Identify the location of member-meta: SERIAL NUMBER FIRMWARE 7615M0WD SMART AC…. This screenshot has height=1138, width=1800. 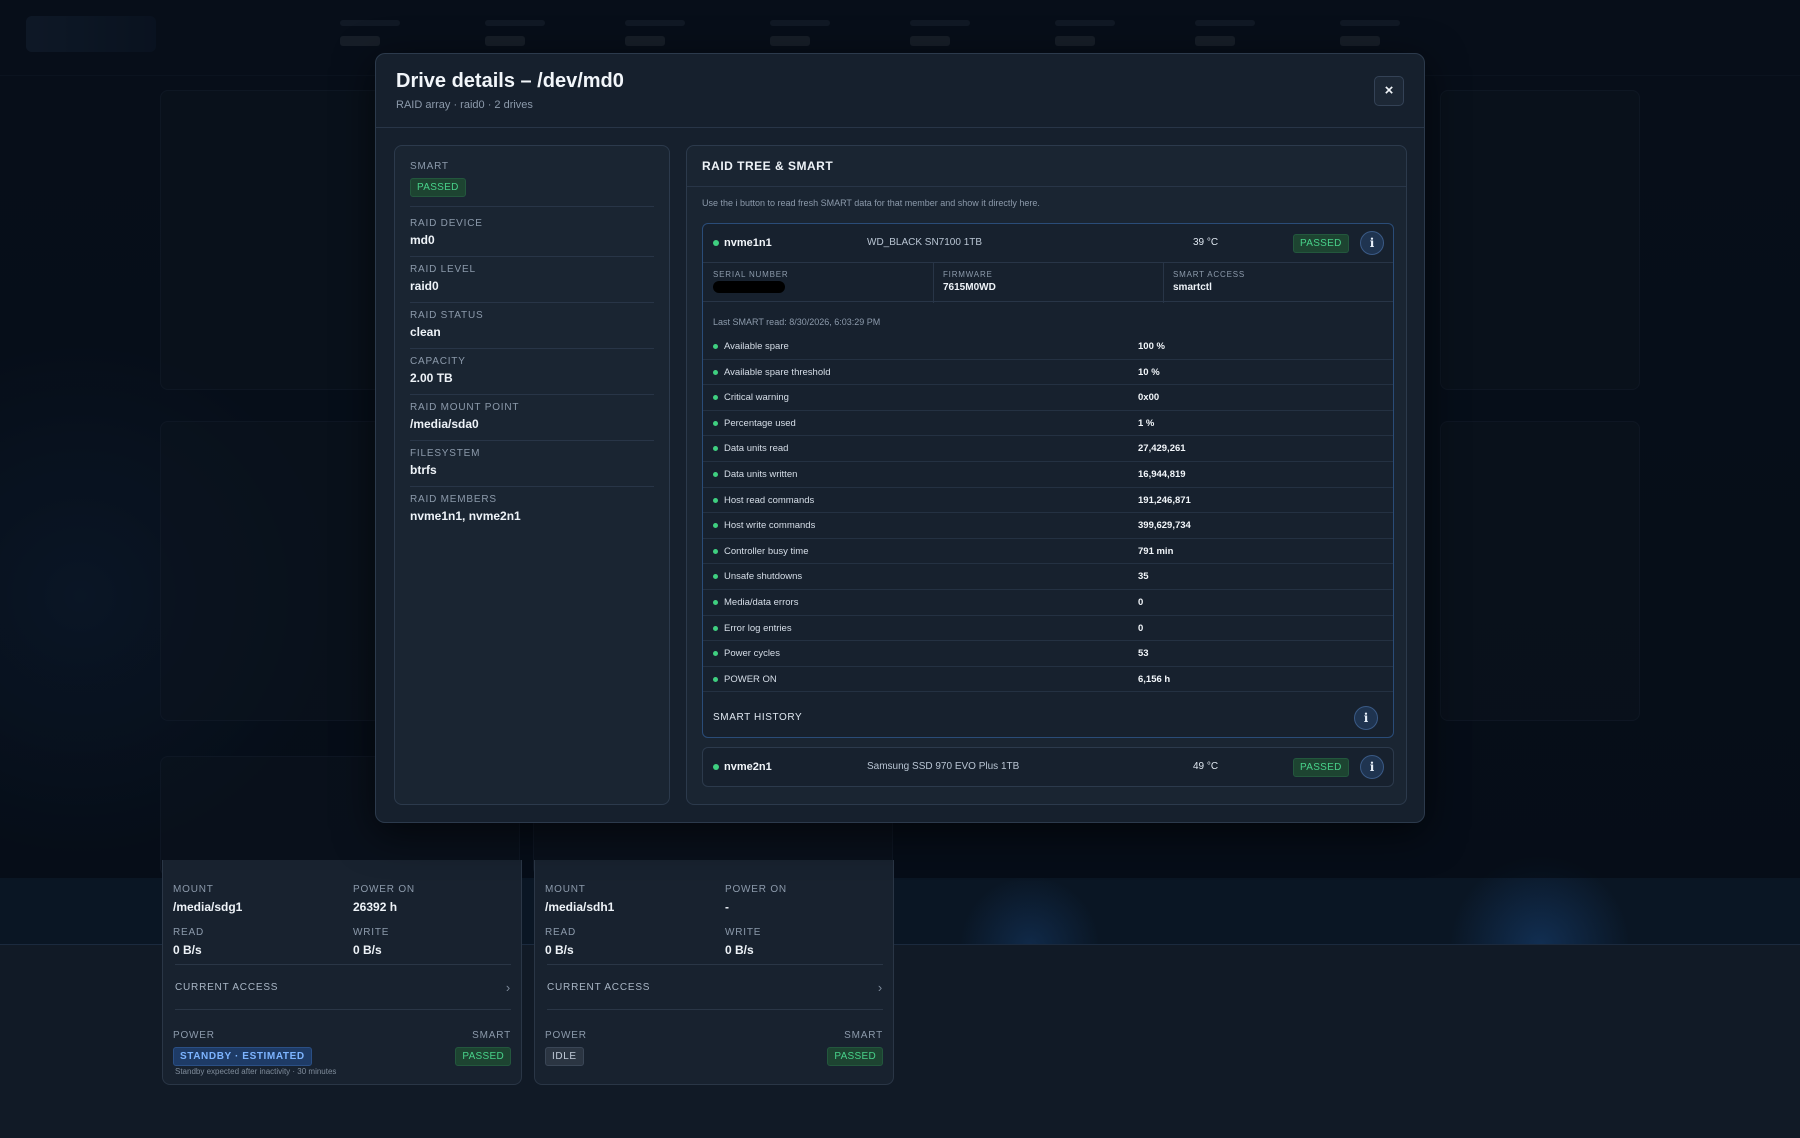
(1048, 282).